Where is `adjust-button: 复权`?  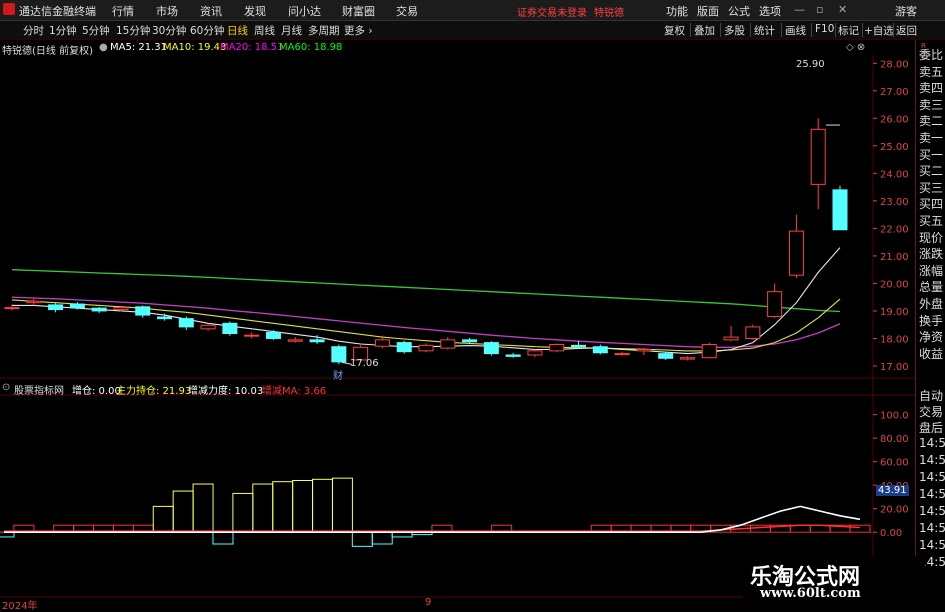 adjust-button: 复权 is located at coordinates (674, 30).